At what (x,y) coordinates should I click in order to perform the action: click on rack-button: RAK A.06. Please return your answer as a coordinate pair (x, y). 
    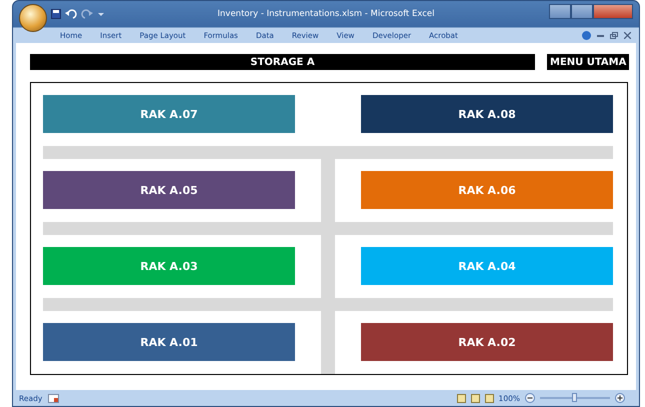
    Looking at the image, I should click on (487, 190).